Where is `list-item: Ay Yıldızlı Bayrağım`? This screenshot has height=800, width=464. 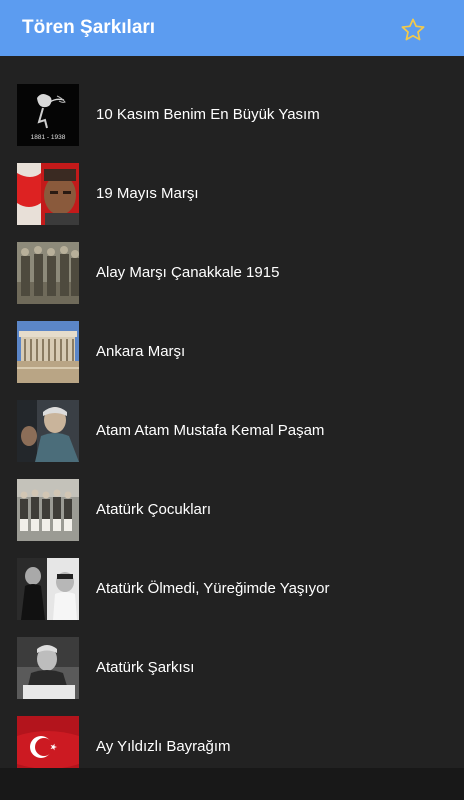 list-item: Ay Yıldızlı Bayrağım is located at coordinates (232, 728).